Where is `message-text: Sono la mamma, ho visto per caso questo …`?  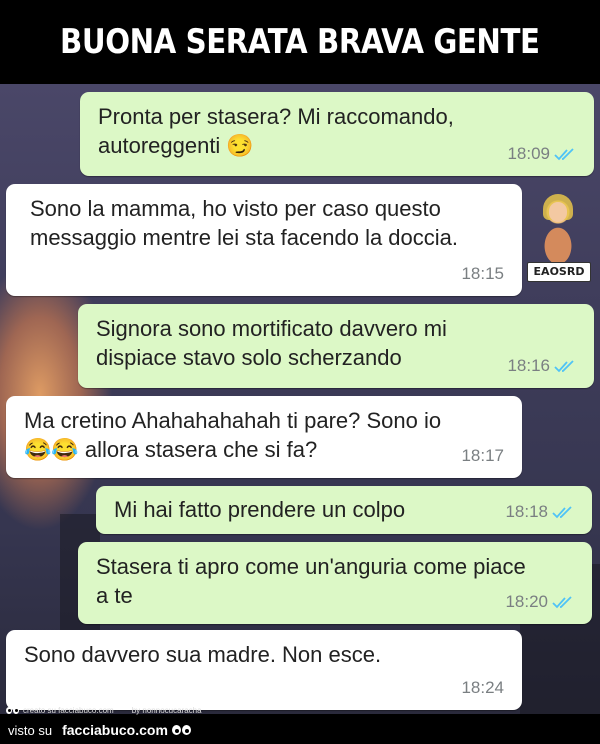
message-text: Sono la mamma, ho visto per caso questo … is located at coordinates (244, 223).